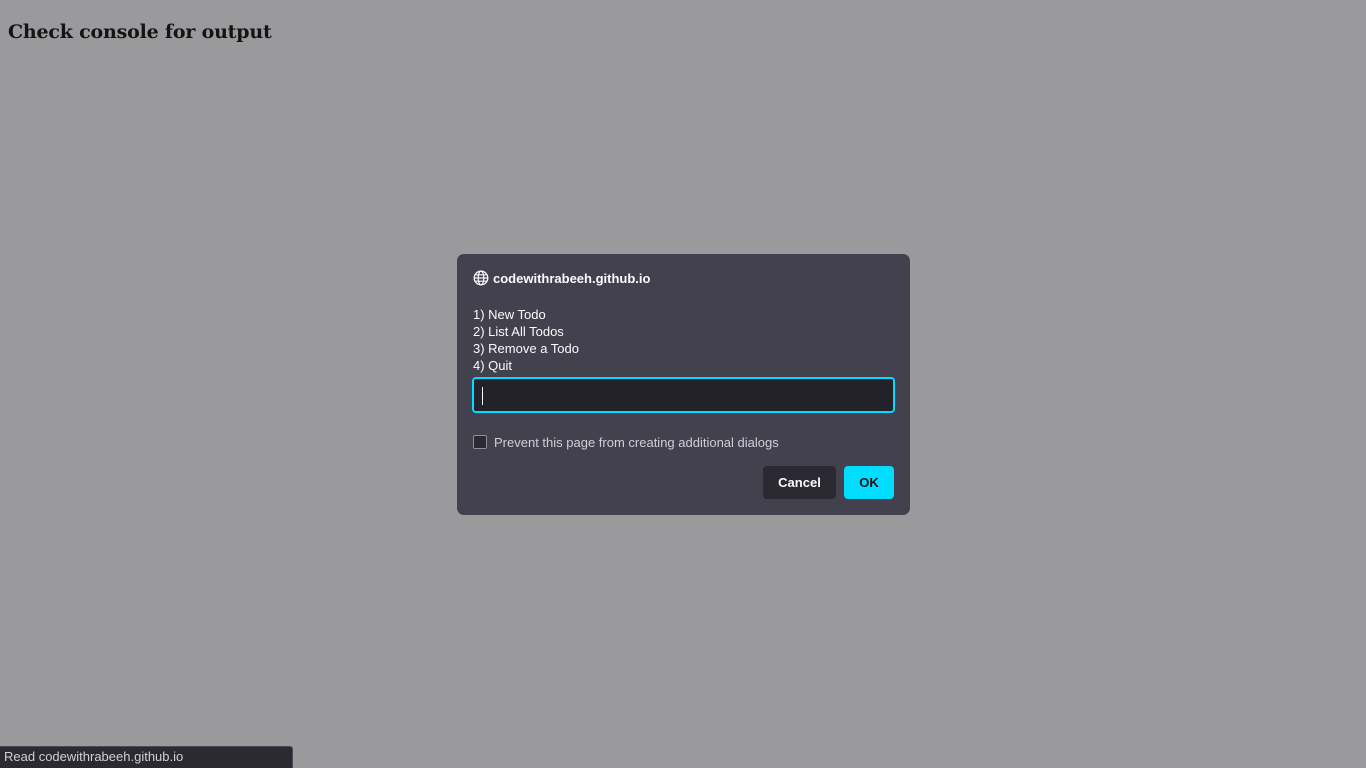 This screenshot has height=768, width=1366. I want to click on message-line: 2) List All Todos, so click(518, 331).